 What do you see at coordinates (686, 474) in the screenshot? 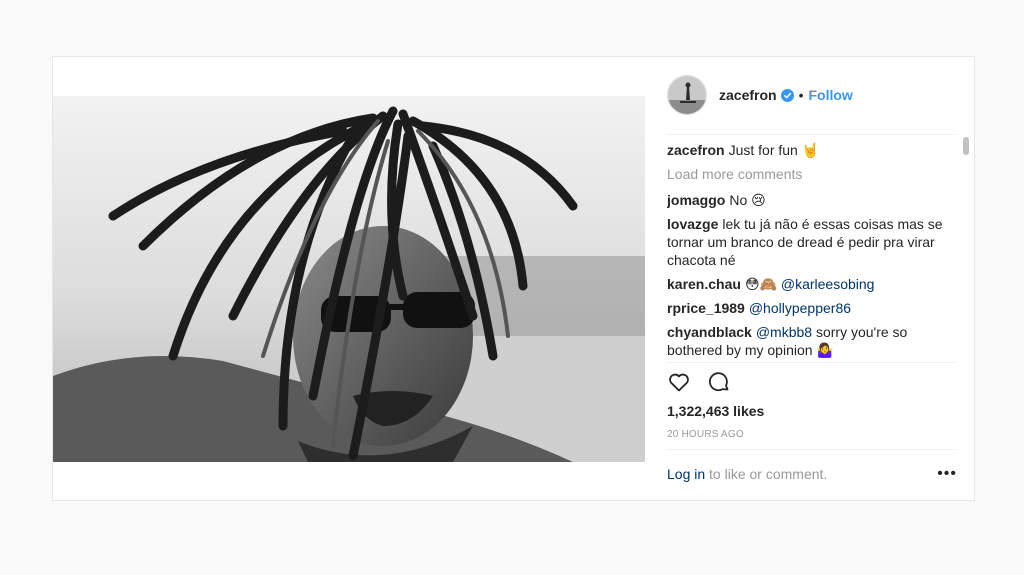
I see `login-link: Log in` at bounding box center [686, 474].